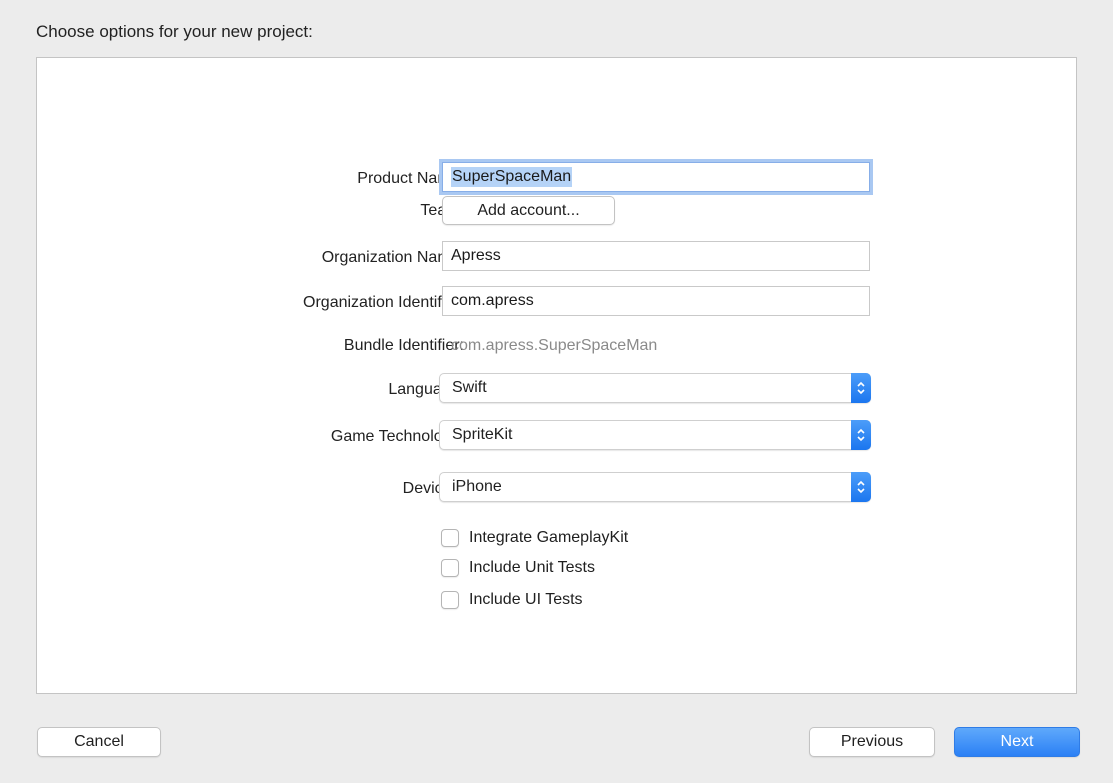 The image size is (1113, 783). Describe the element at coordinates (469, 387) in the screenshot. I see `language-value: Swift` at that location.